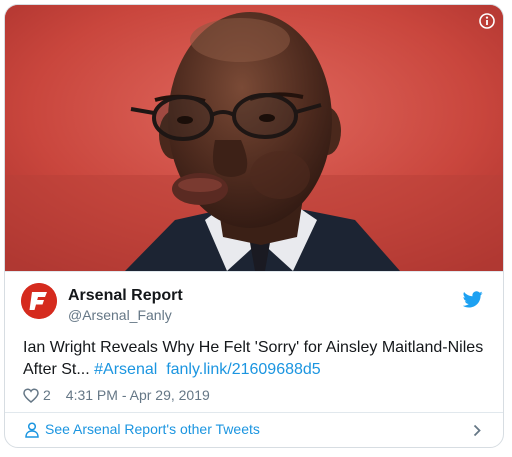 This screenshot has width=512, height=457. I want to click on tweet-meta: 2 4:31 PM - Apr 29, 2019, so click(116, 395).